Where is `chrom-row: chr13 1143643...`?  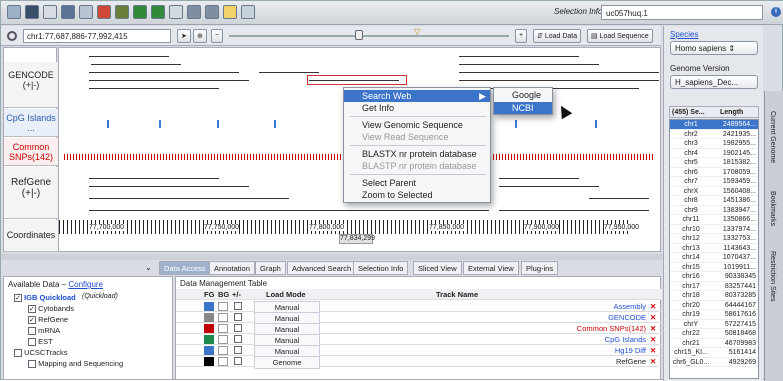 chrom-row: chr13 1143643... is located at coordinates (714, 248).